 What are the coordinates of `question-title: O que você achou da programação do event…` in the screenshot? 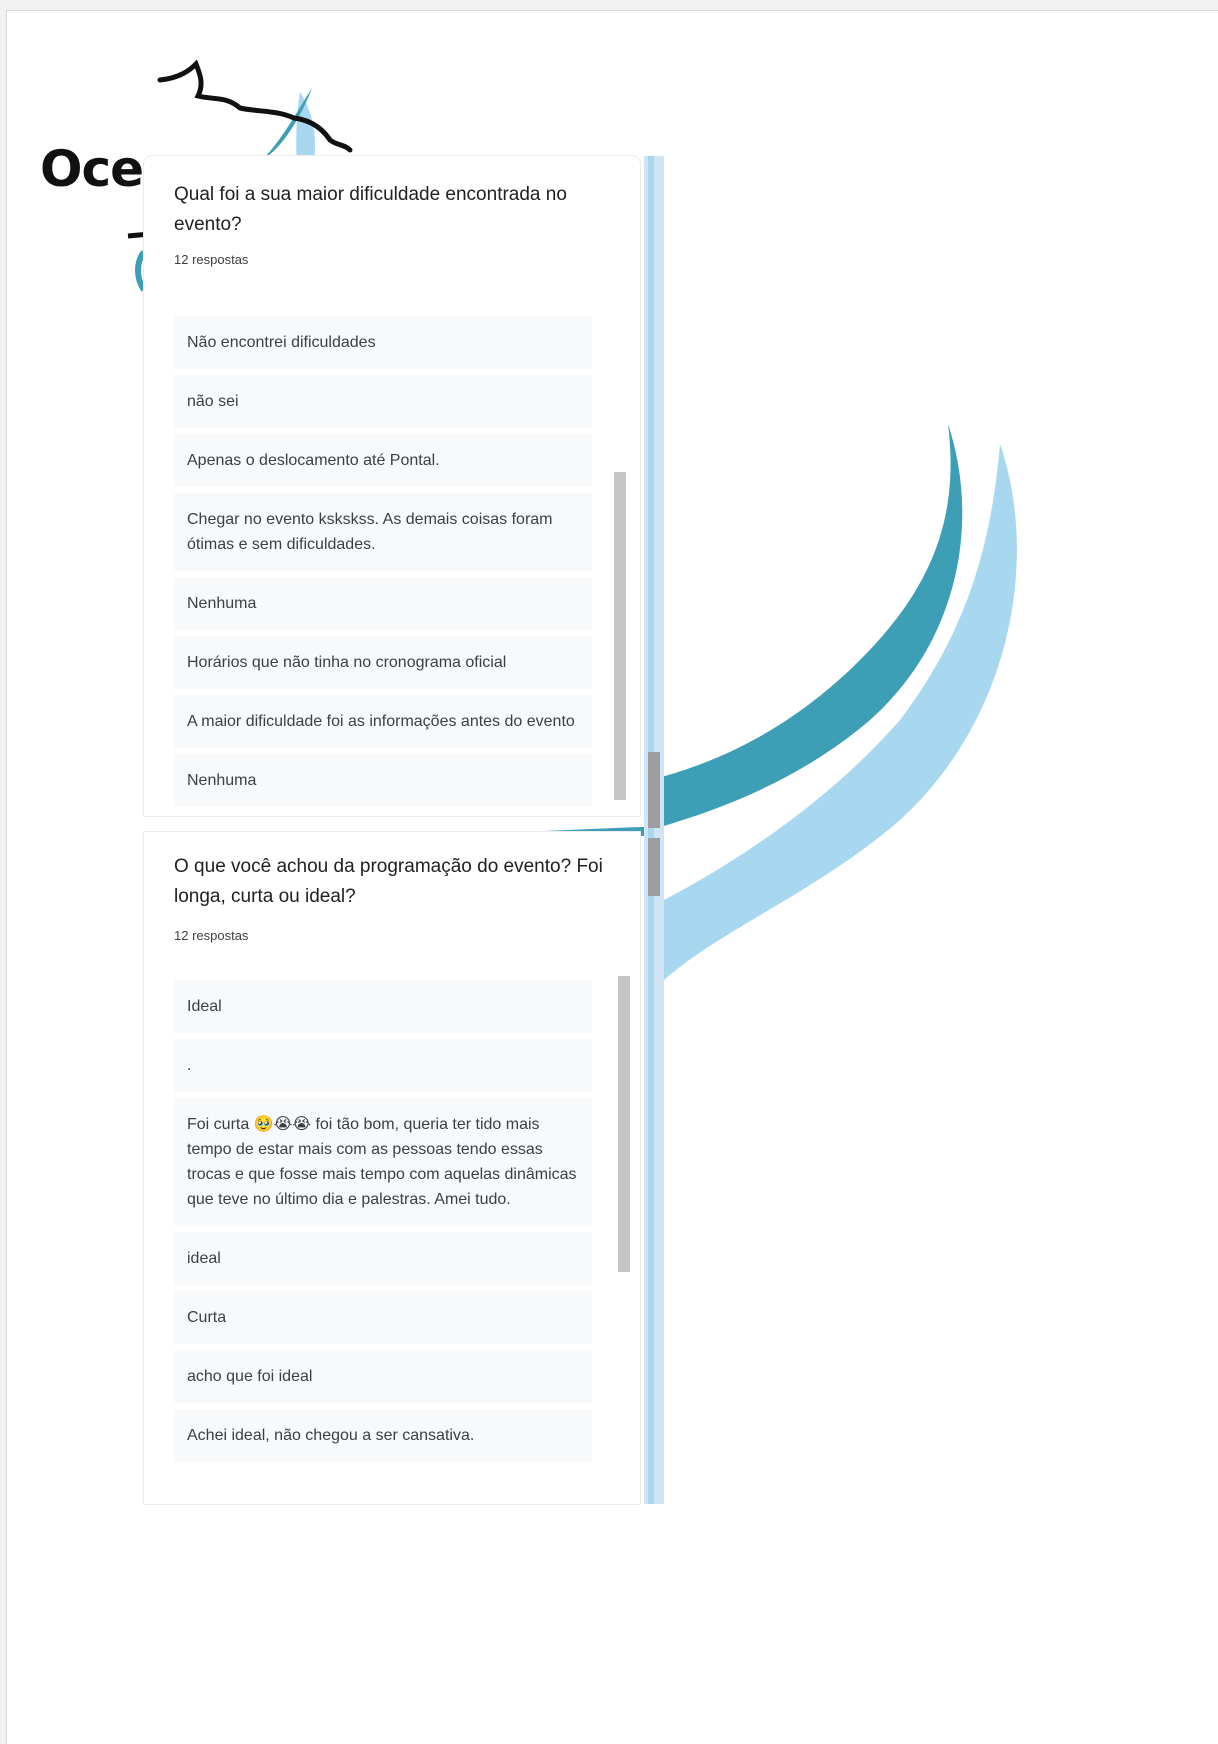 It's located at (388, 881).